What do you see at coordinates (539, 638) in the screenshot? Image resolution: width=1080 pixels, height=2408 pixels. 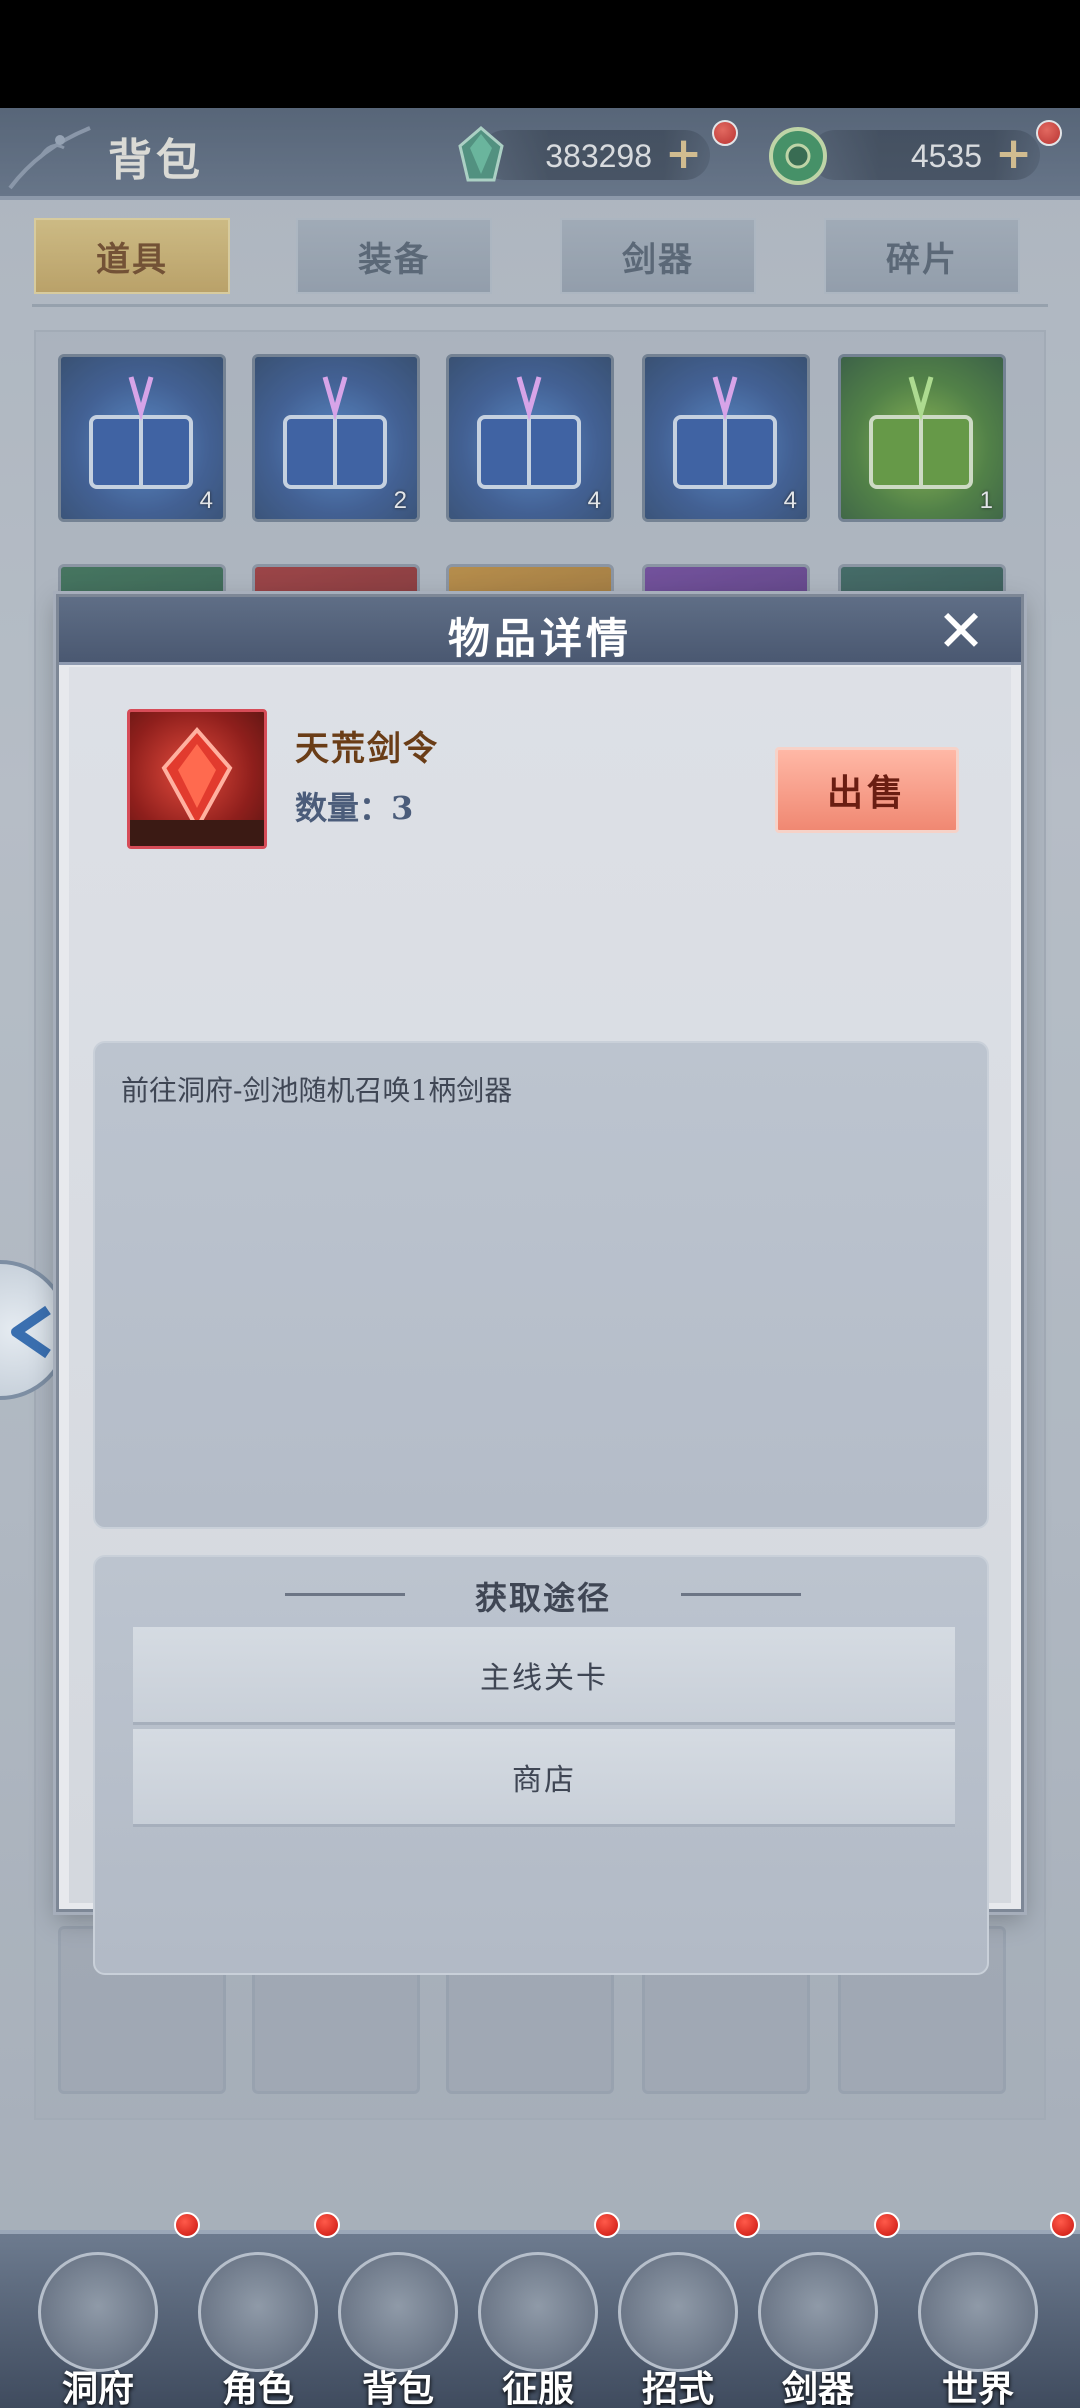 I see `dialog-title: 物品详情` at bounding box center [539, 638].